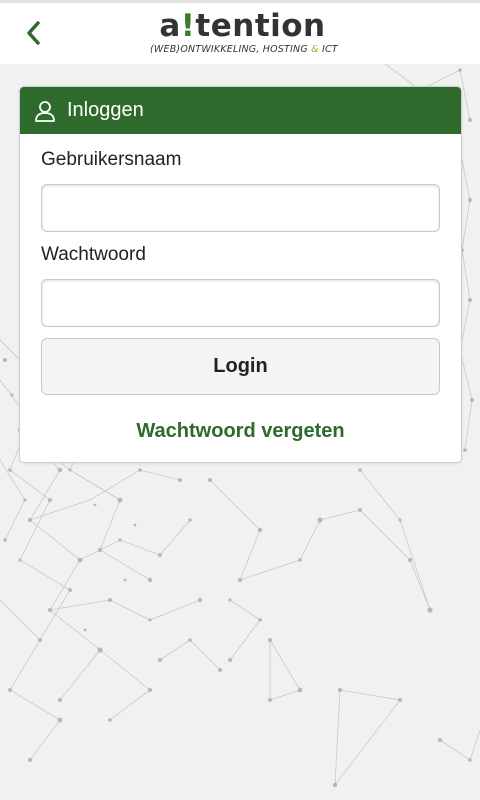 This screenshot has width=480, height=800. What do you see at coordinates (105, 110) in the screenshot?
I see `login-title: Inloggen` at bounding box center [105, 110].